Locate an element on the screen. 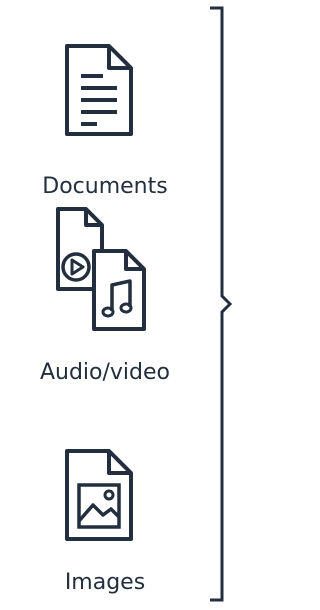 Image resolution: width=320 pixels, height=610 pixels. audio-video-files-icon is located at coordinates (101, 269).